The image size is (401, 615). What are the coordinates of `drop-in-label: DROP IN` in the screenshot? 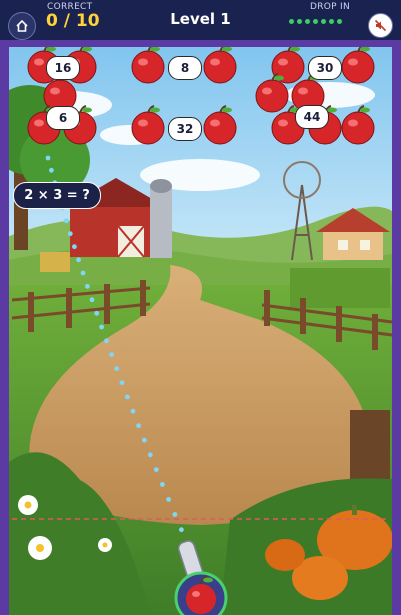 It's located at (330, 7).